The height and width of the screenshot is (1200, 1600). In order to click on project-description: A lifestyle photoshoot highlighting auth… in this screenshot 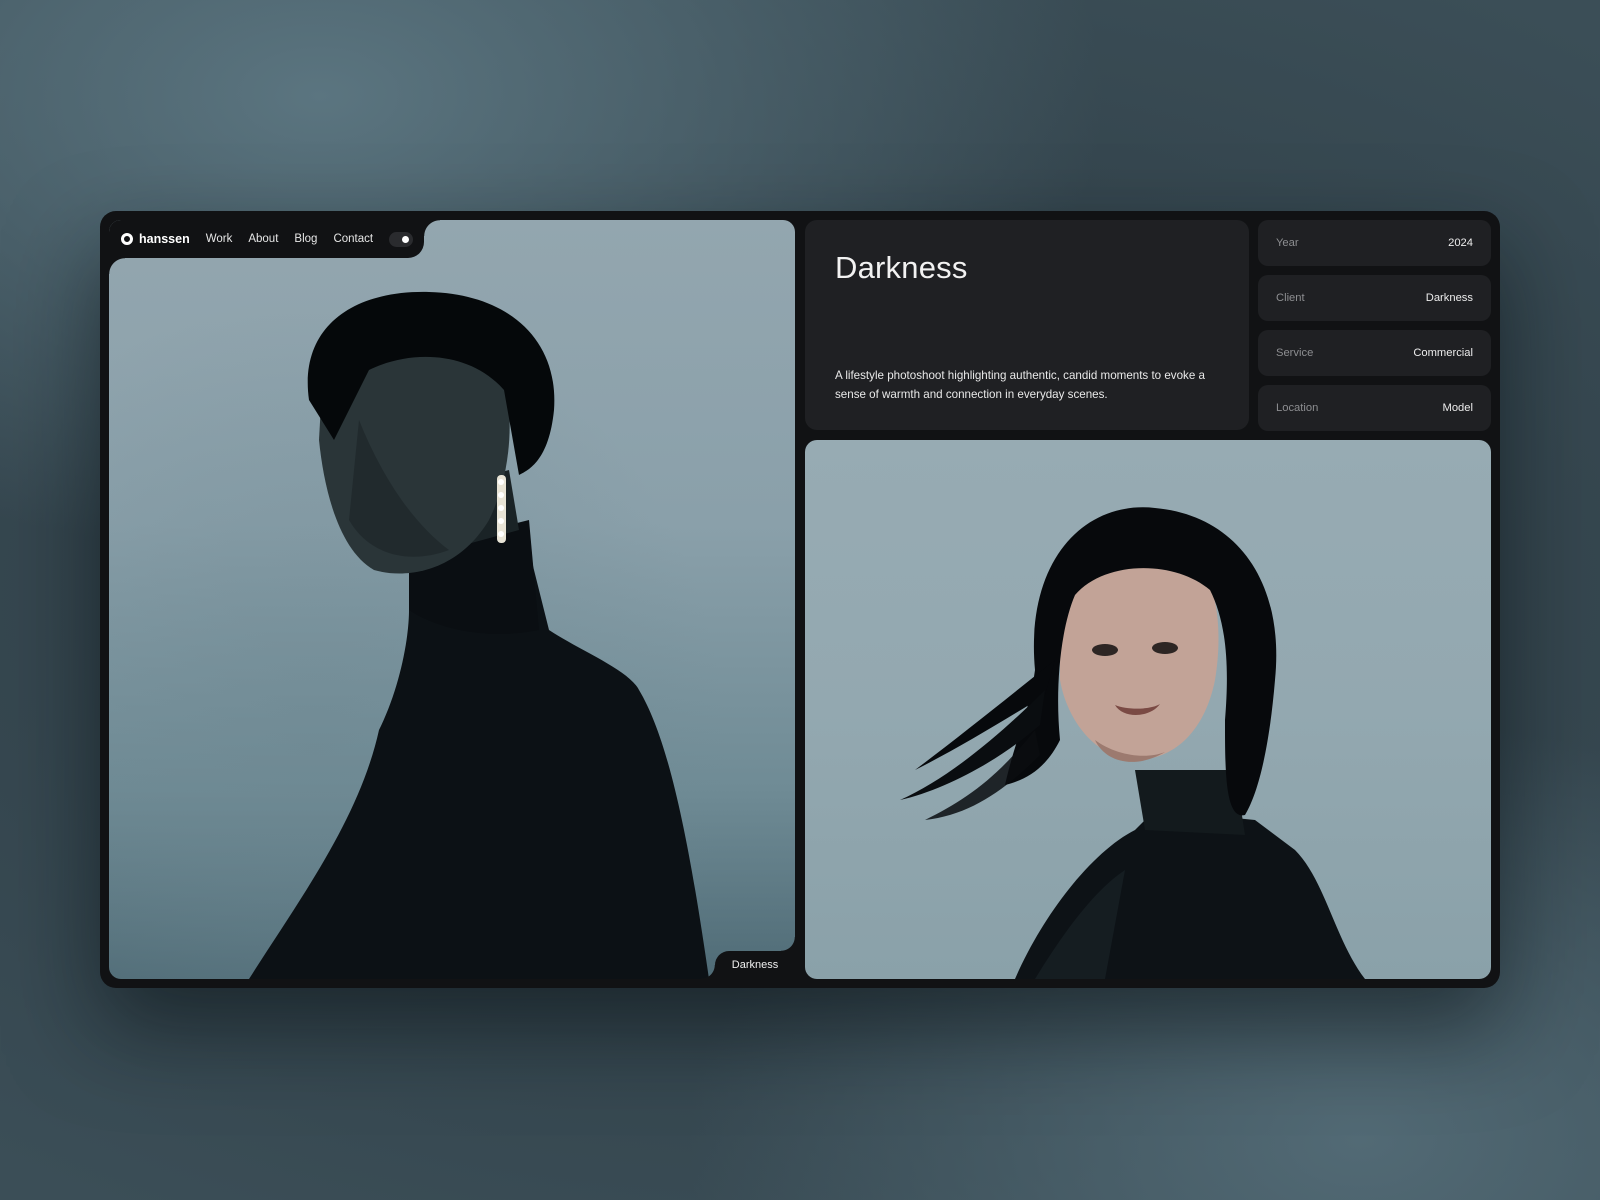, I will do `click(1020, 385)`.